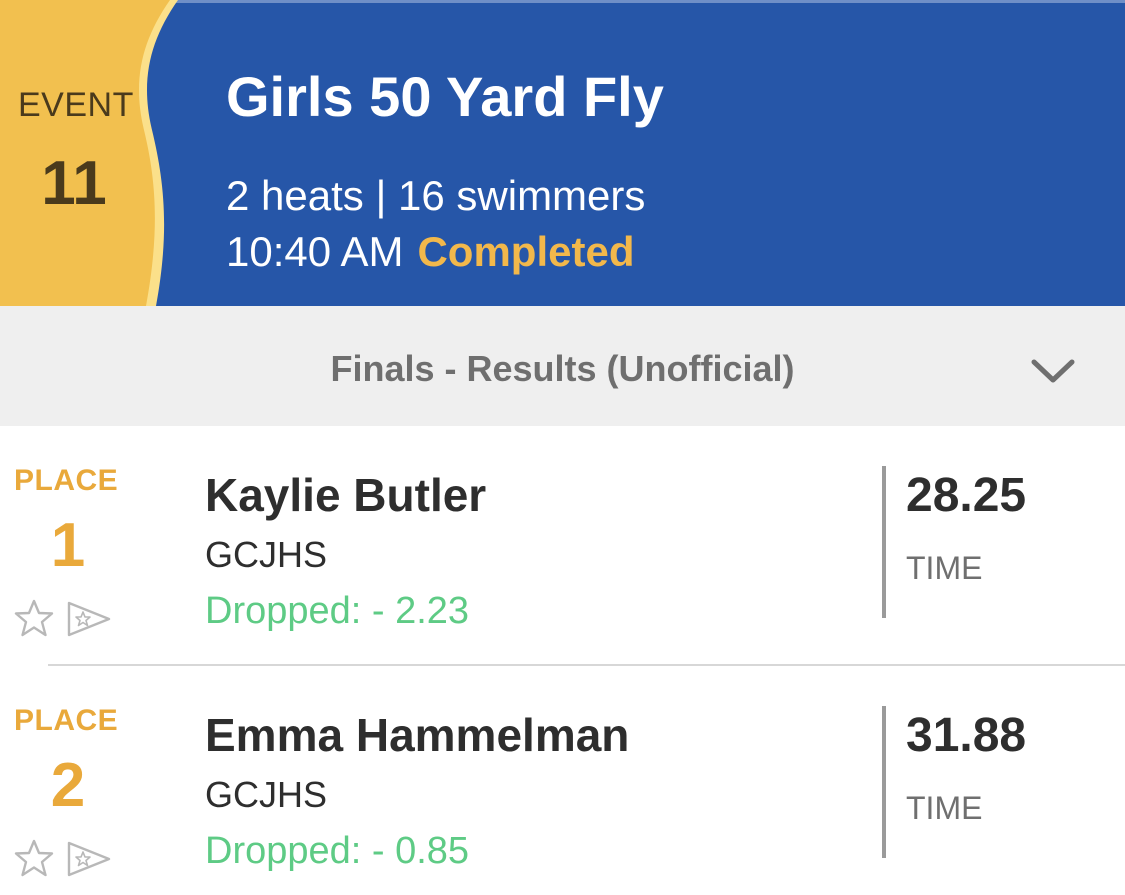  Describe the element at coordinates (337, 851) in the screenshot. I see `time-dropped: Dropped: - 0.85` at that location.